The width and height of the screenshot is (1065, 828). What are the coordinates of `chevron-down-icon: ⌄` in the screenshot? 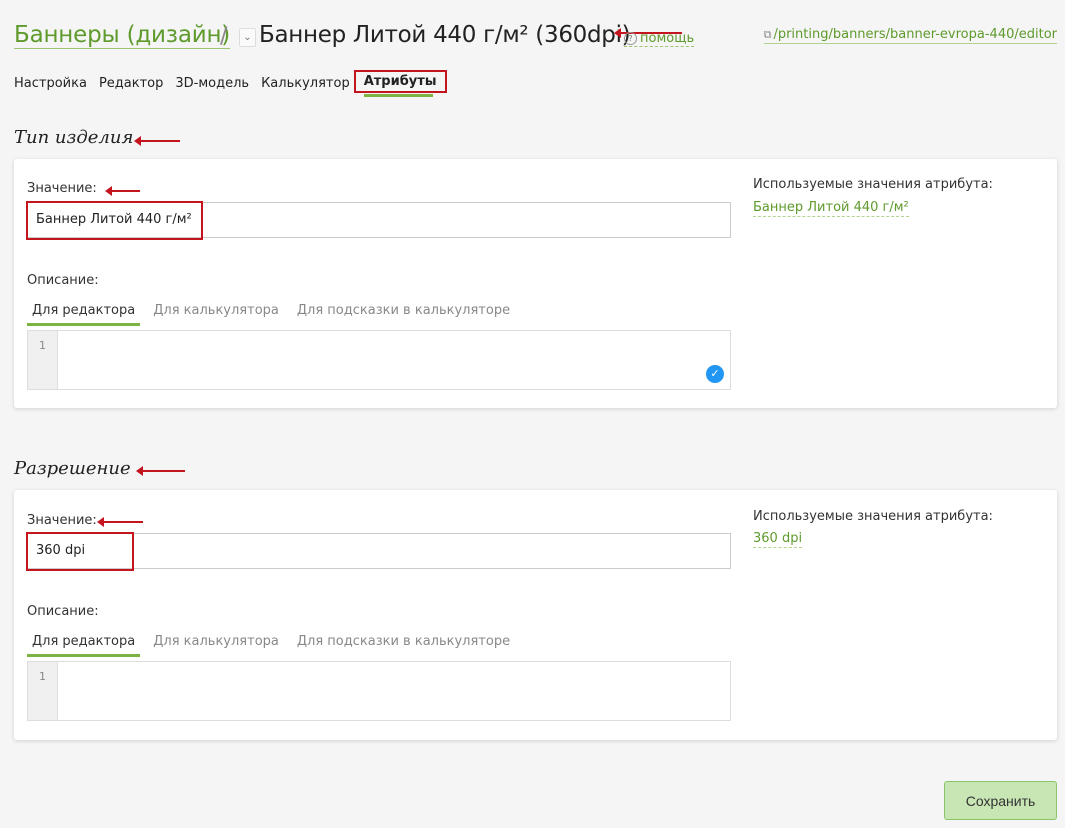 It's located at (247, 37).